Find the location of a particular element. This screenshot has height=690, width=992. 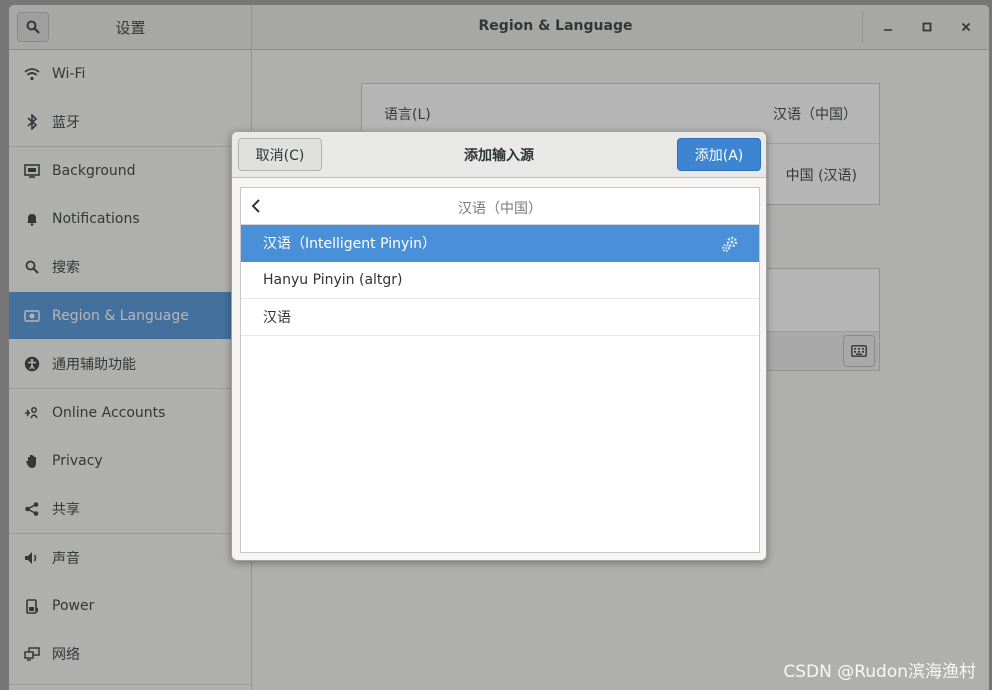

settings-gears-icon is located at coordinates (730, 244).